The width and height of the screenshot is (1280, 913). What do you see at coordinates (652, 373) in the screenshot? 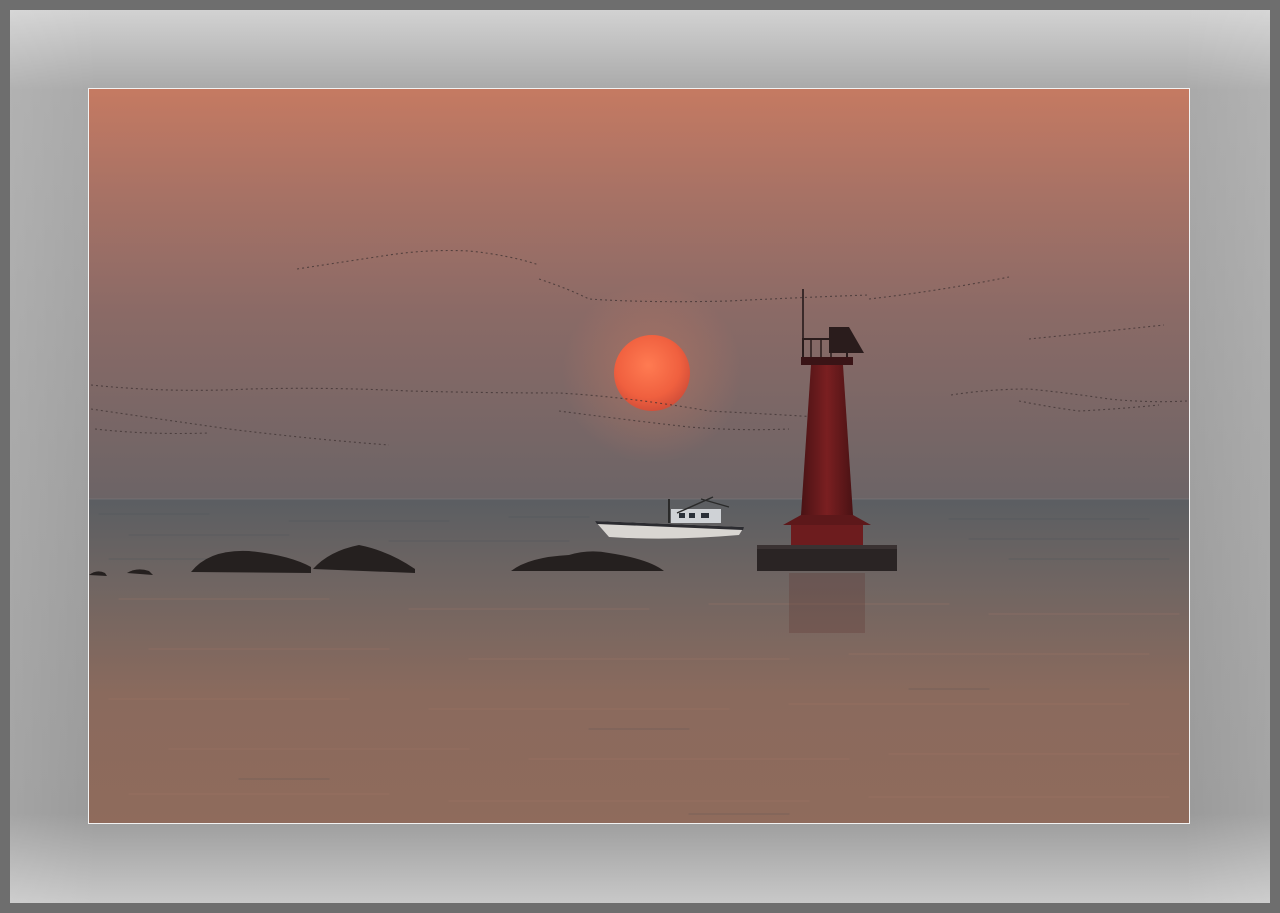
I see `sun` at bounding box center [652, 373].